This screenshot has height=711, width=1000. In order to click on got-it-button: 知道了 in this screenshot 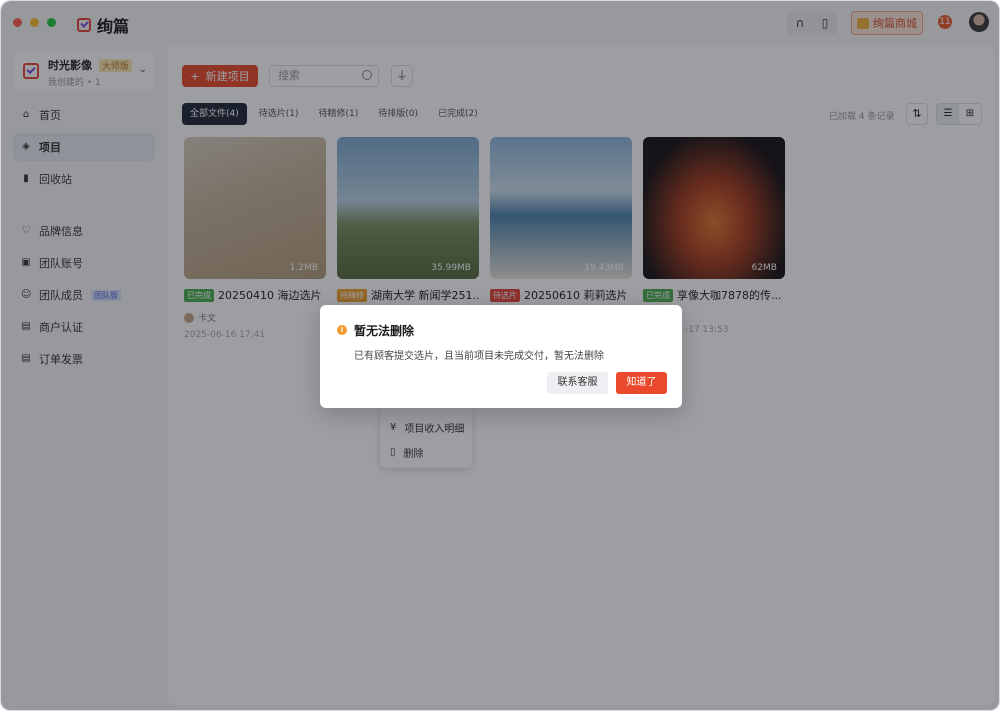, I will do `click(641, 383)`.